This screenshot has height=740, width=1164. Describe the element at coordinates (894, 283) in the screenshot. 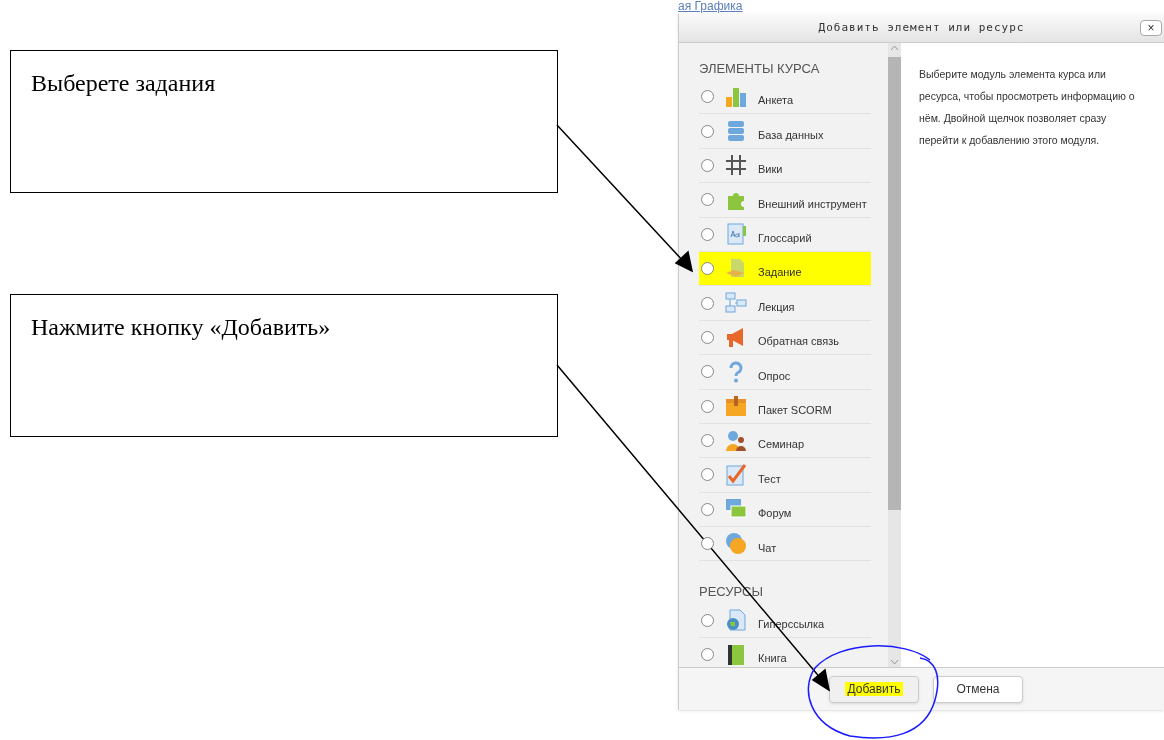

I see `scrollbar-thumb` at that location.